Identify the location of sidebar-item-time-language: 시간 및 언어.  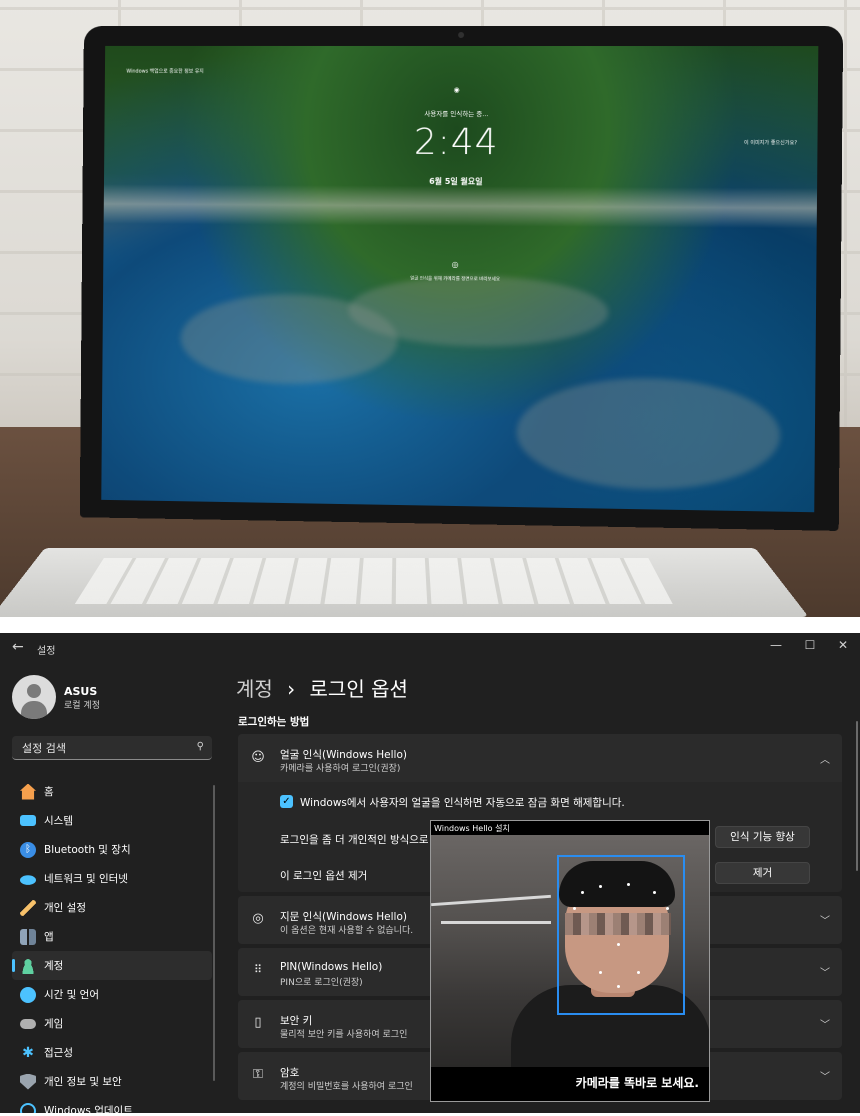
(112, 994).